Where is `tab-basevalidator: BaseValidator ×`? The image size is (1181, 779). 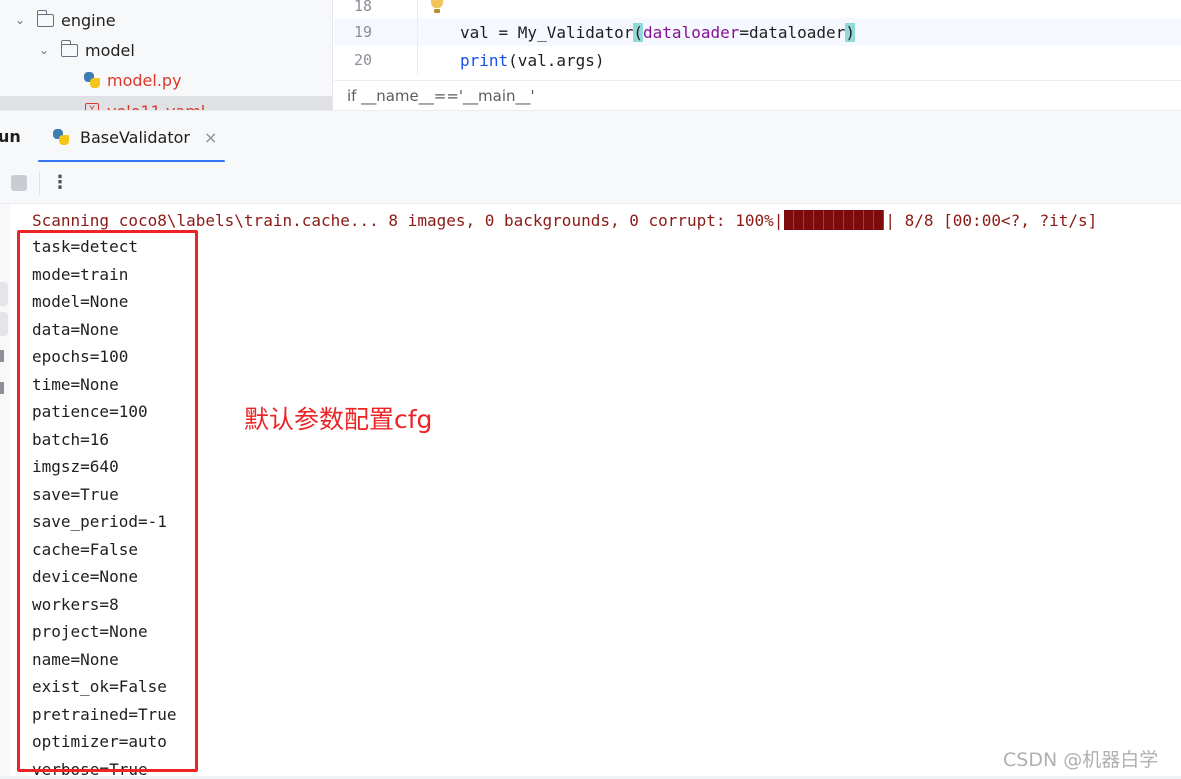 tab-basevalidator: BaseValidator × is located at coordinates (131, 137).